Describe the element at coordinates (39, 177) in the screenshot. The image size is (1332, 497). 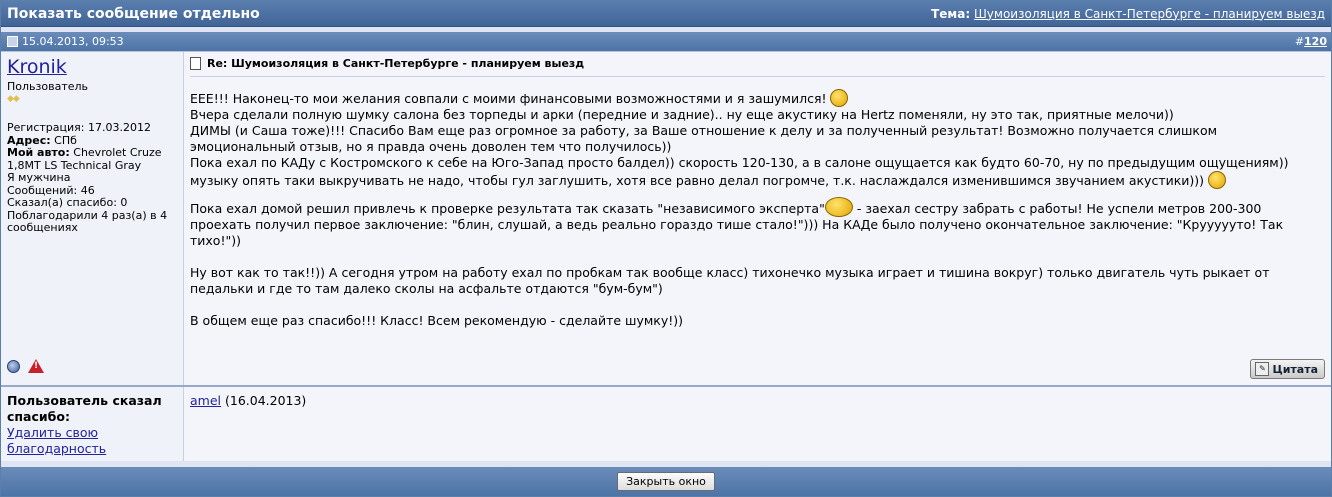
I see `user-gender: Я мужчина` at that location.